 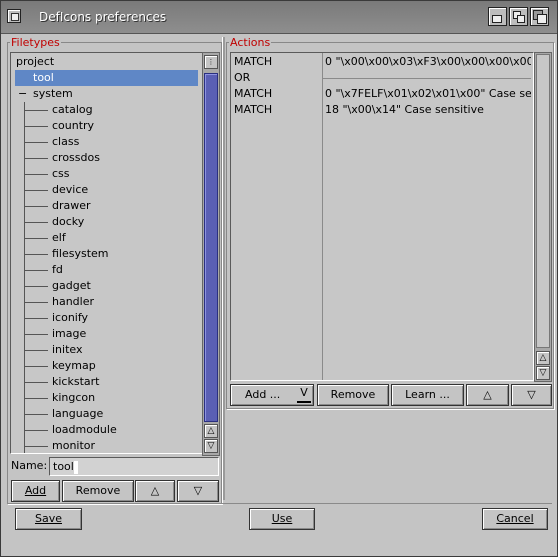 What do you see at coordinates (106, 414) in the screenshot?
I see `tree-item: language` at bounding box center [106, 414].